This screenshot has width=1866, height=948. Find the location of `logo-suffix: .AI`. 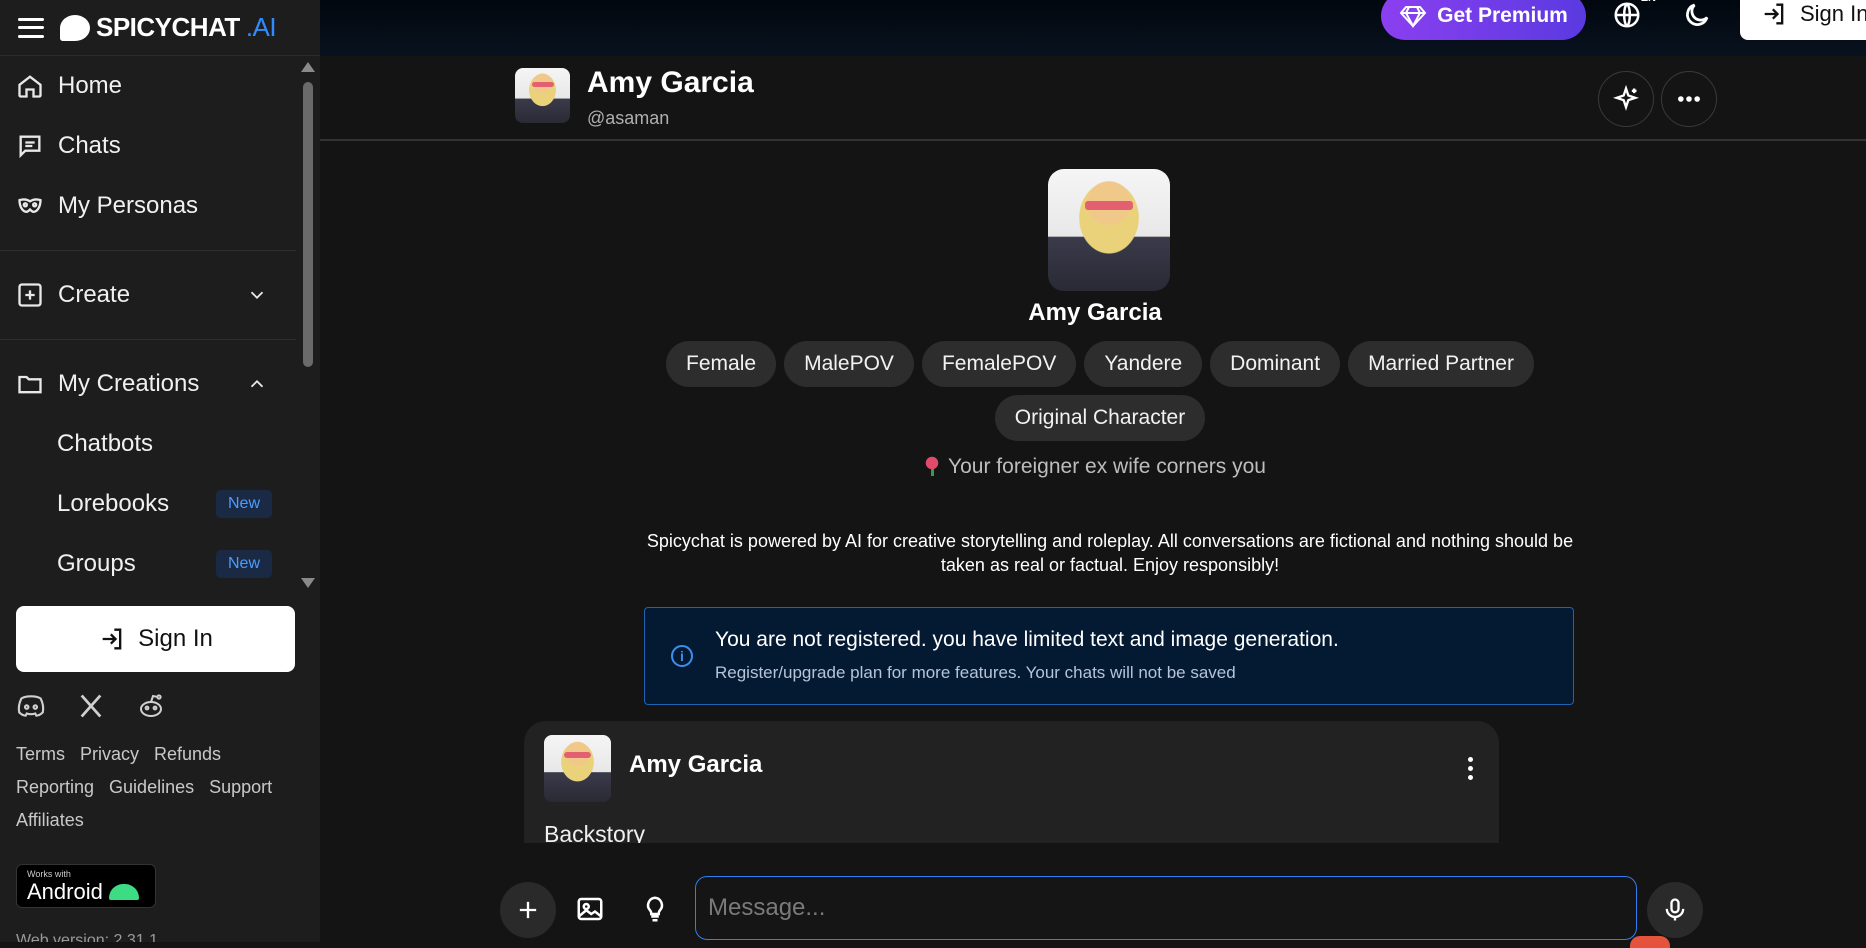

logo-suffix: .AI is located at coordinates (261, 27).